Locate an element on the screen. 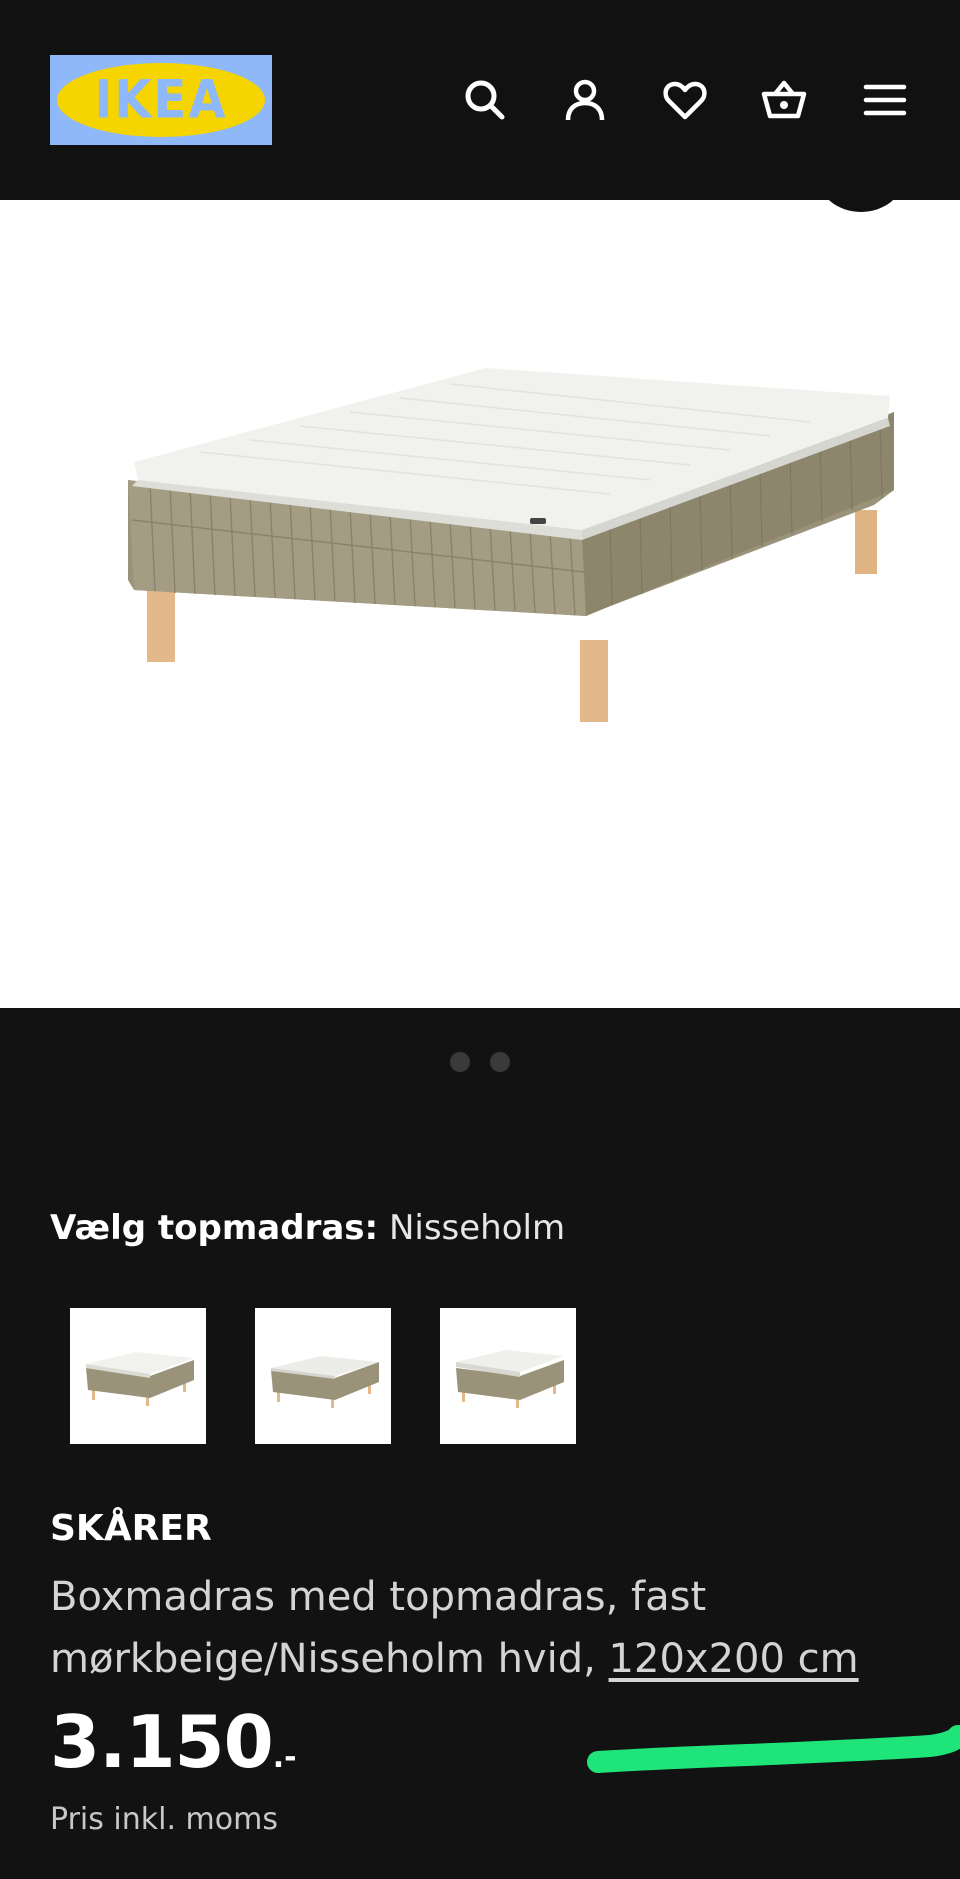 This screenshot has height=1879, width=960. option-value: Nisseholm is located at coordinates (477, 1228).